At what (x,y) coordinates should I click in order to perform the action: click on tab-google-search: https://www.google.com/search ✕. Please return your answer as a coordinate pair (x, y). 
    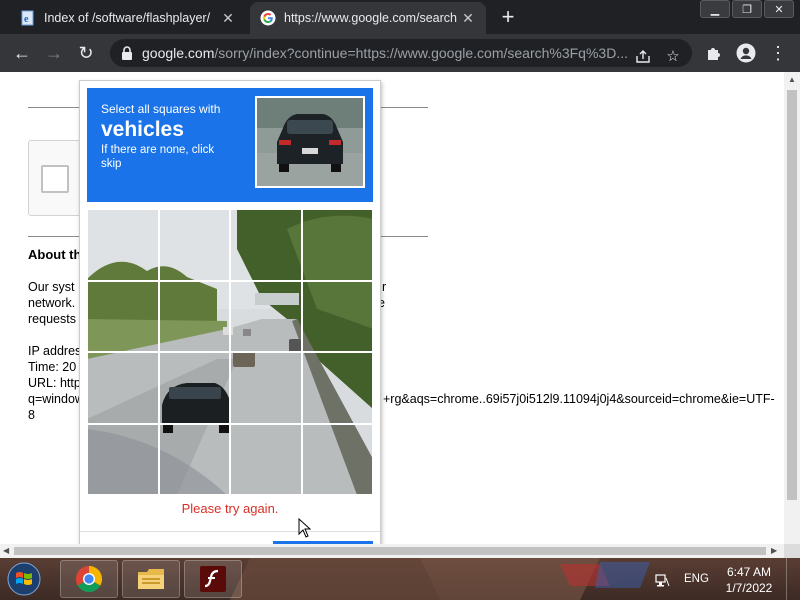
    Looking at the image, I should click on (368, 18).